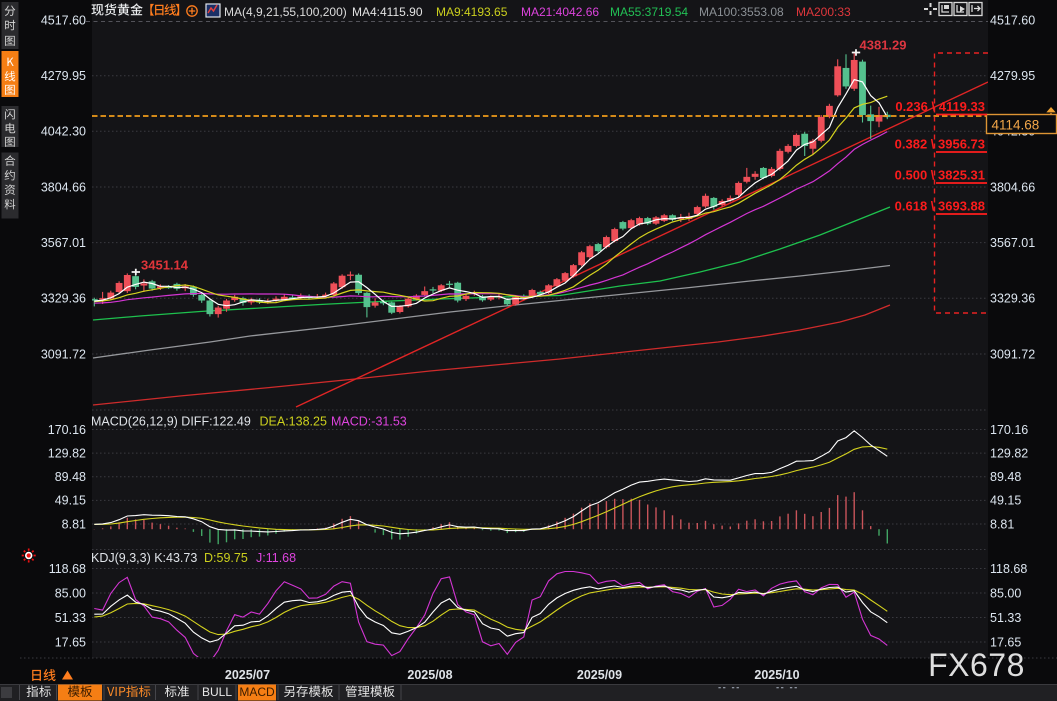 The height and width of the screenshot is (701, 1057). Describe the element at coordinates (276, 558) in the screenshot. I see `svg-text: J:11.68` at that location.